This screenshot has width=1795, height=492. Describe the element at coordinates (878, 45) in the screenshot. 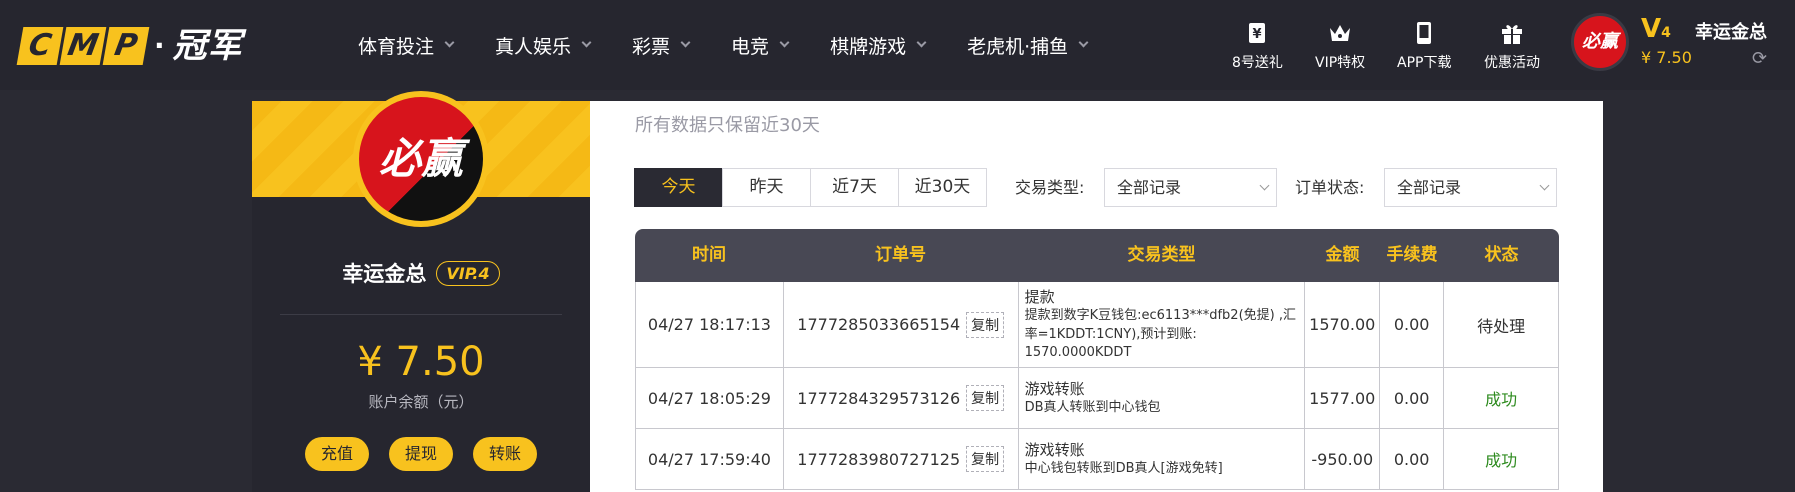

I see `nav-card-games: 棋牌游戏` at that location.